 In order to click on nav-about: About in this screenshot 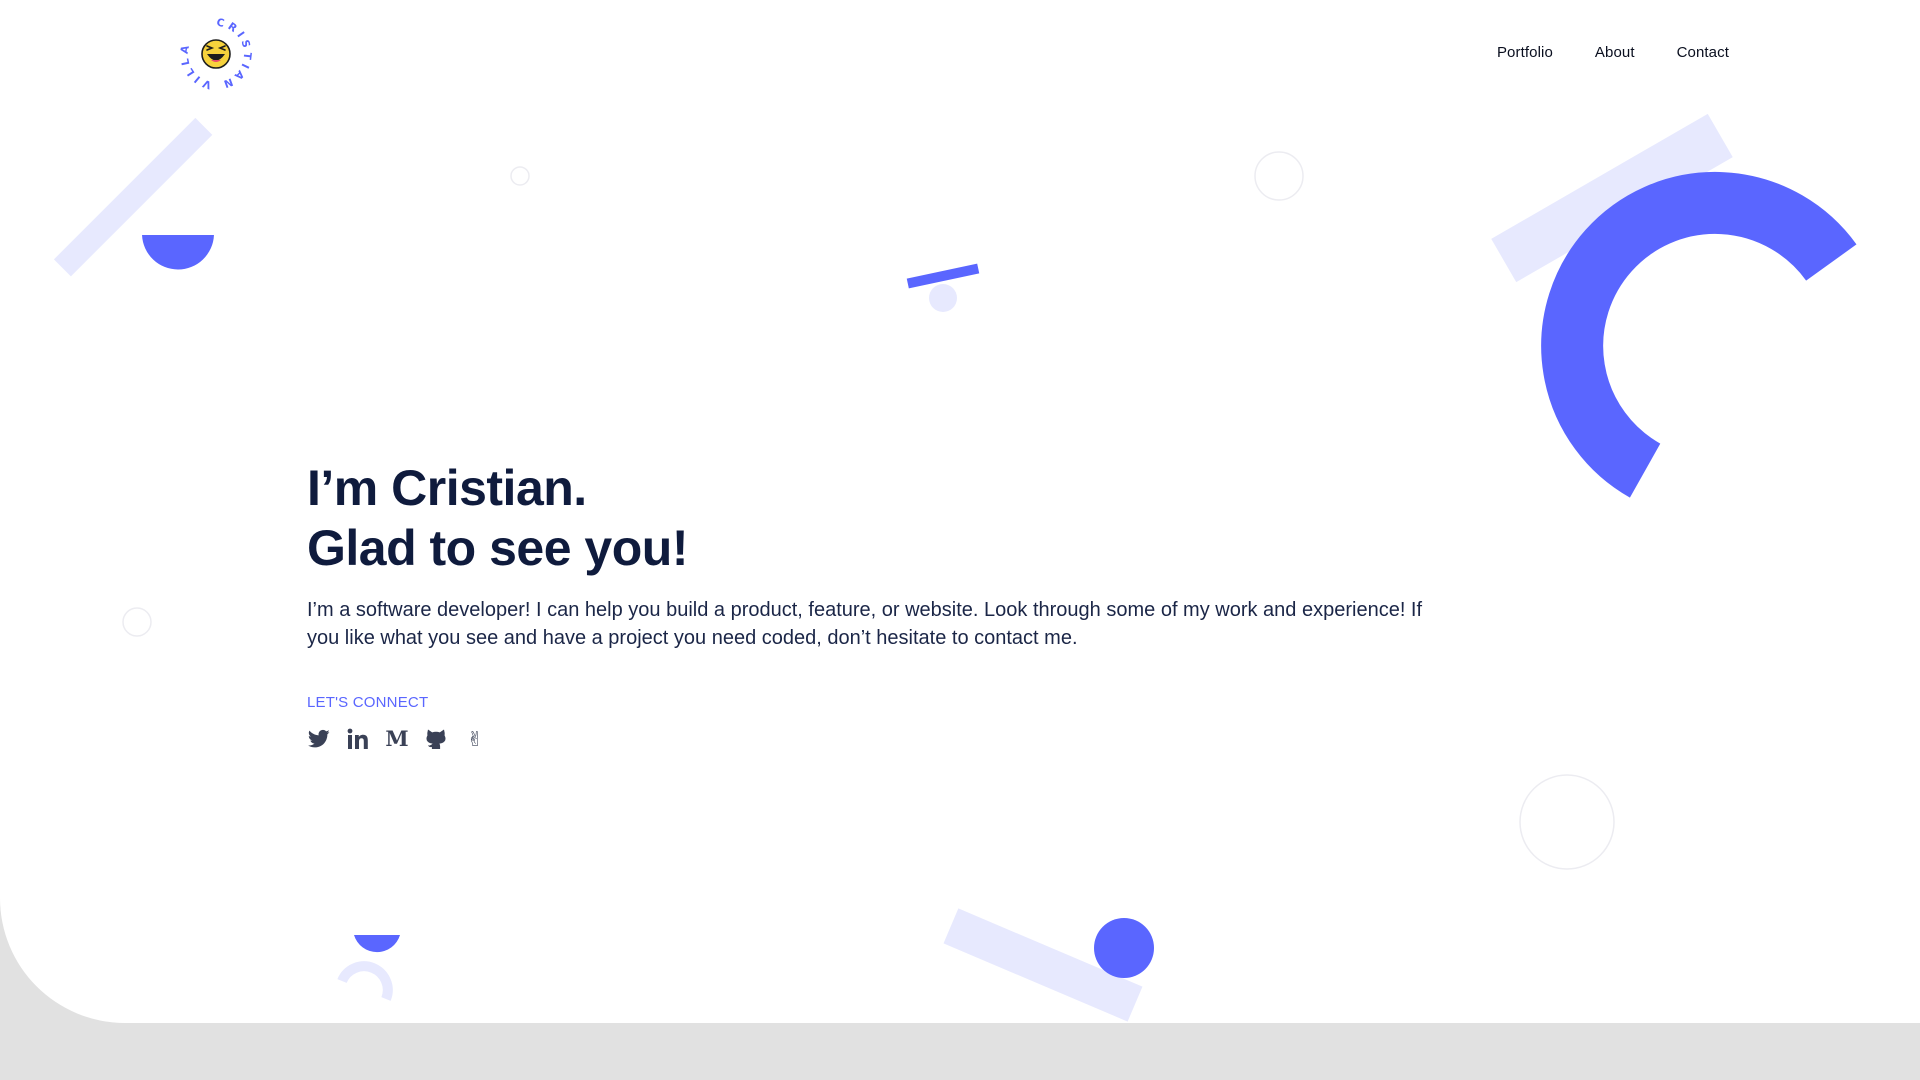, I will do `click(1615, 52)`.